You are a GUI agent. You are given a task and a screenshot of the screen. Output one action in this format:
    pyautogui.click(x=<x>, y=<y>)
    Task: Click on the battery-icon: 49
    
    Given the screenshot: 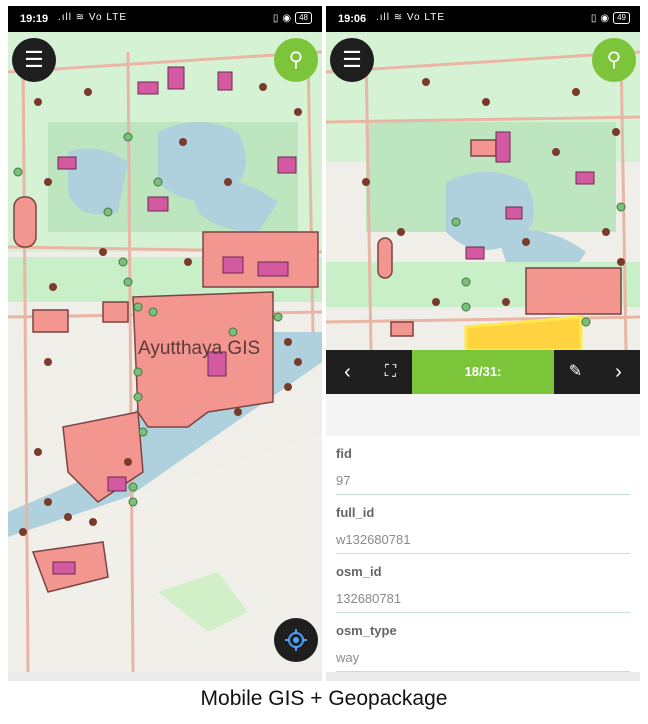 What is the action you would take?
    pyautogui.click(x=621, y=18)
    